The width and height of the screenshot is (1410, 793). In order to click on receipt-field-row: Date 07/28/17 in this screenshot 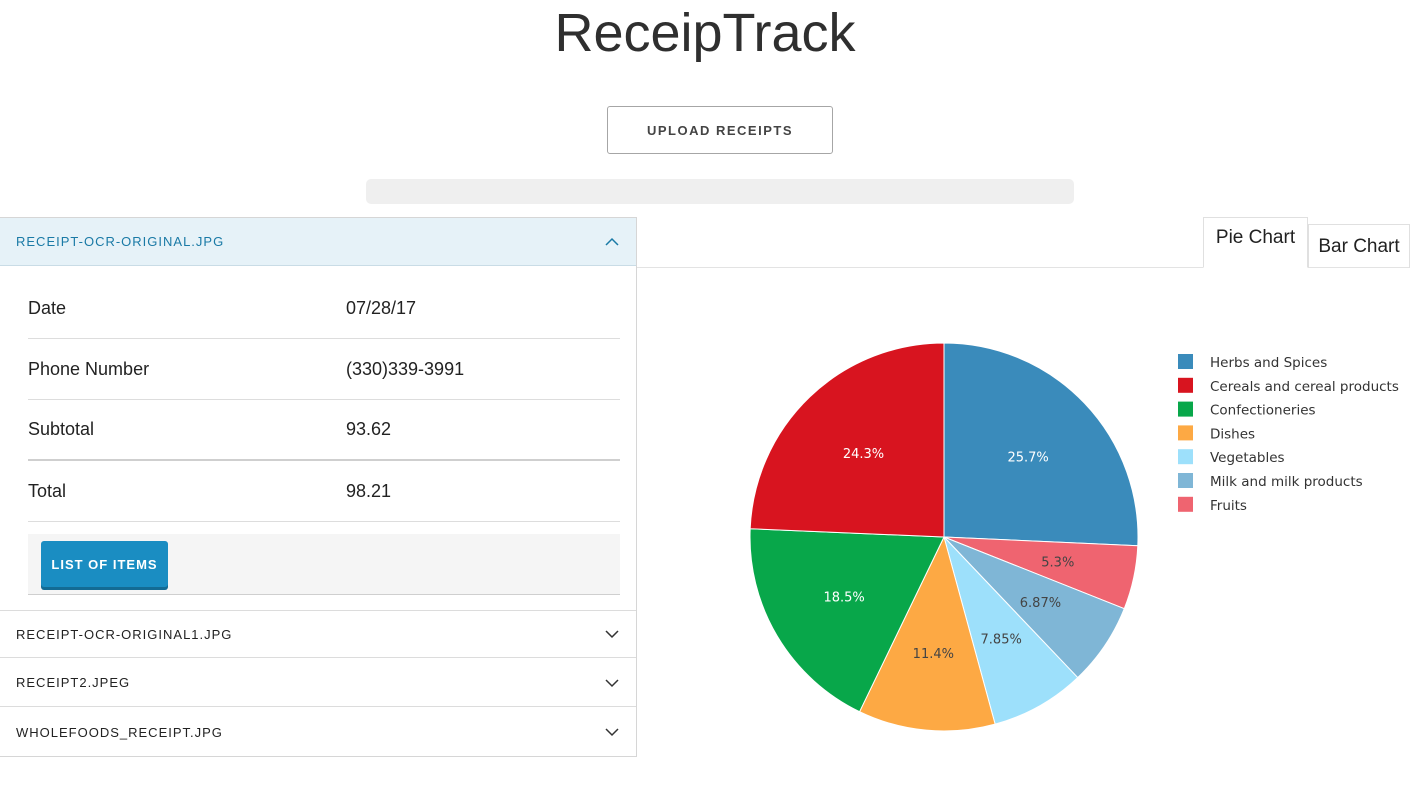, I will do `click(324, 308)`.